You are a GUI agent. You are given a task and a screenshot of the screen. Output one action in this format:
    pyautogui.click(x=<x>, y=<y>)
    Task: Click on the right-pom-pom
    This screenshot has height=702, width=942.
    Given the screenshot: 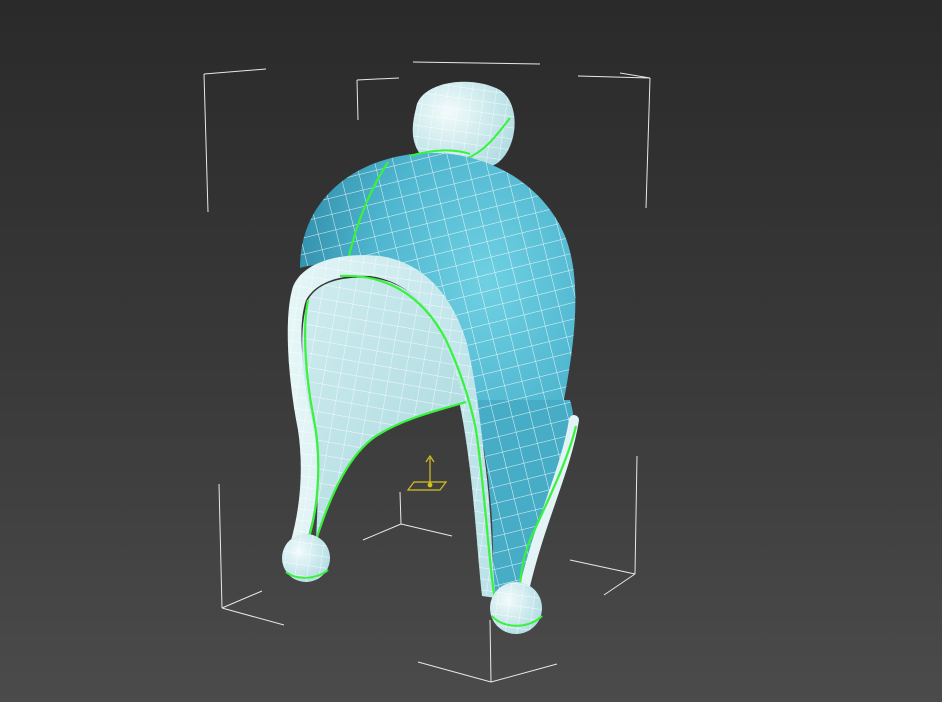 What is the action you would take?
    pyautogui.click(x=516, y=608)
    